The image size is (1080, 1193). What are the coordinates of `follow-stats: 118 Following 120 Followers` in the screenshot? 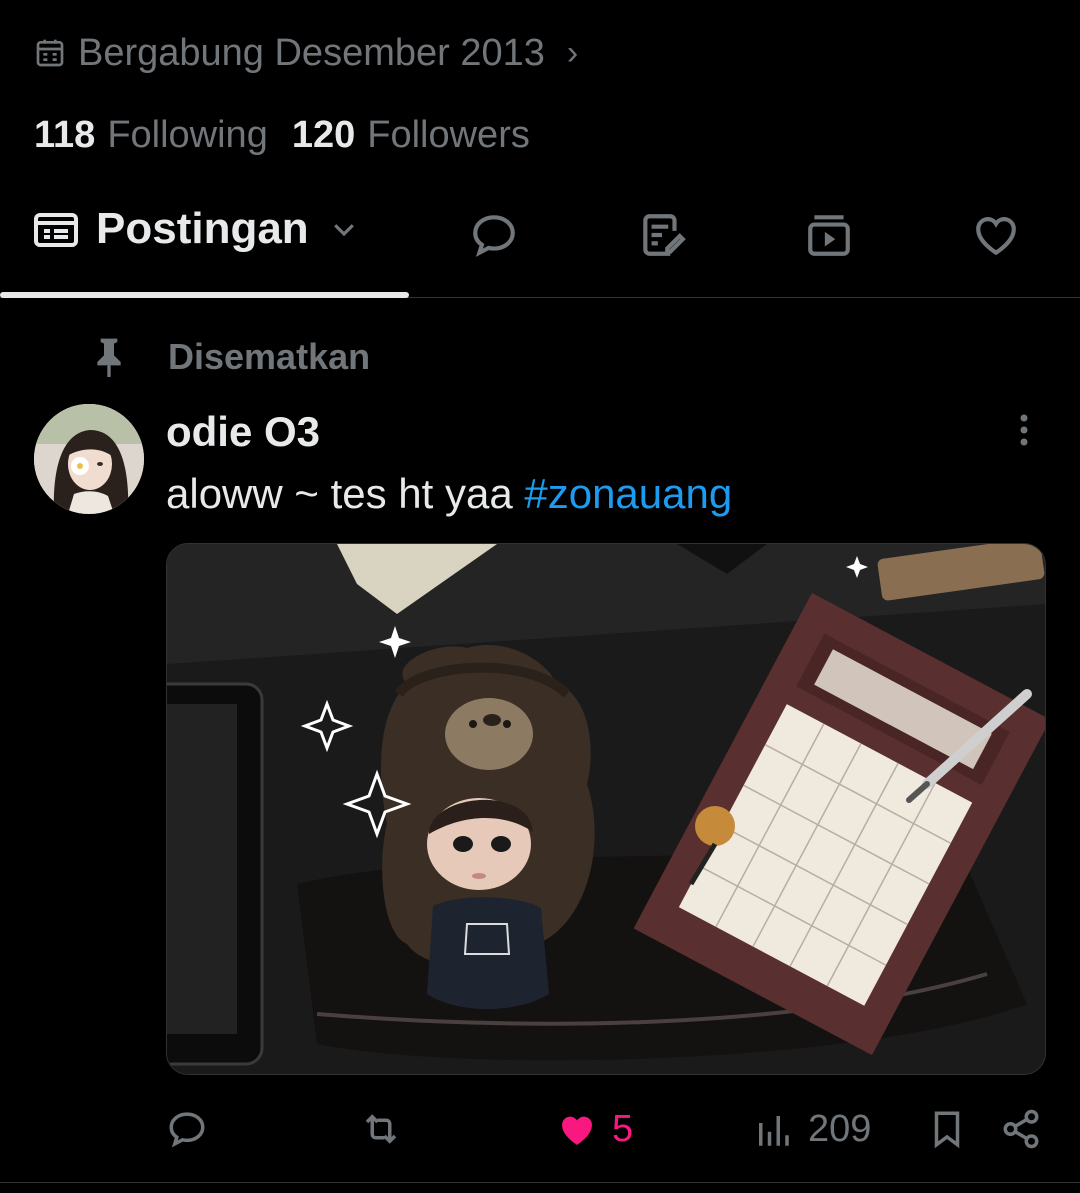 It's located at (282, 135).